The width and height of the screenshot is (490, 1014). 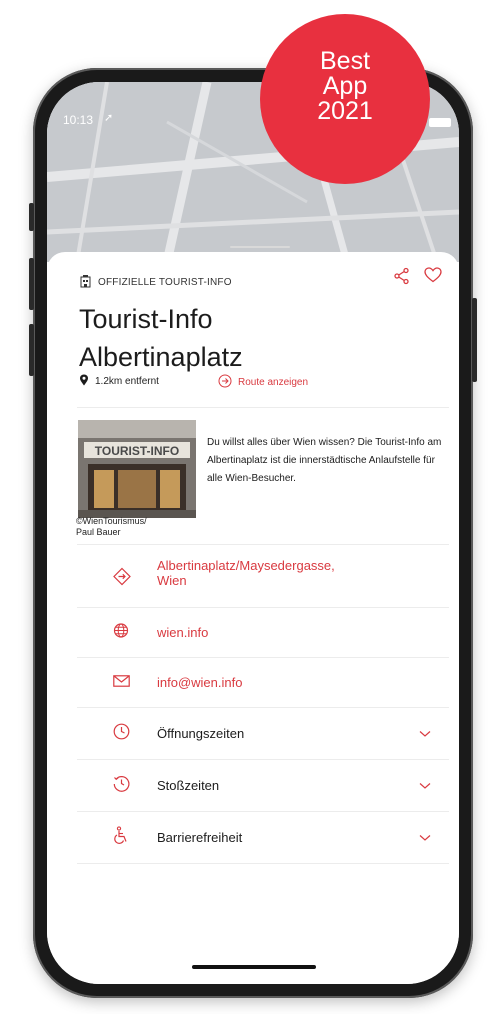 What do you see at coordinates (345, 111) in the screenshot?
I see `badge-line3: 2021` at bounding box center [345, 111].